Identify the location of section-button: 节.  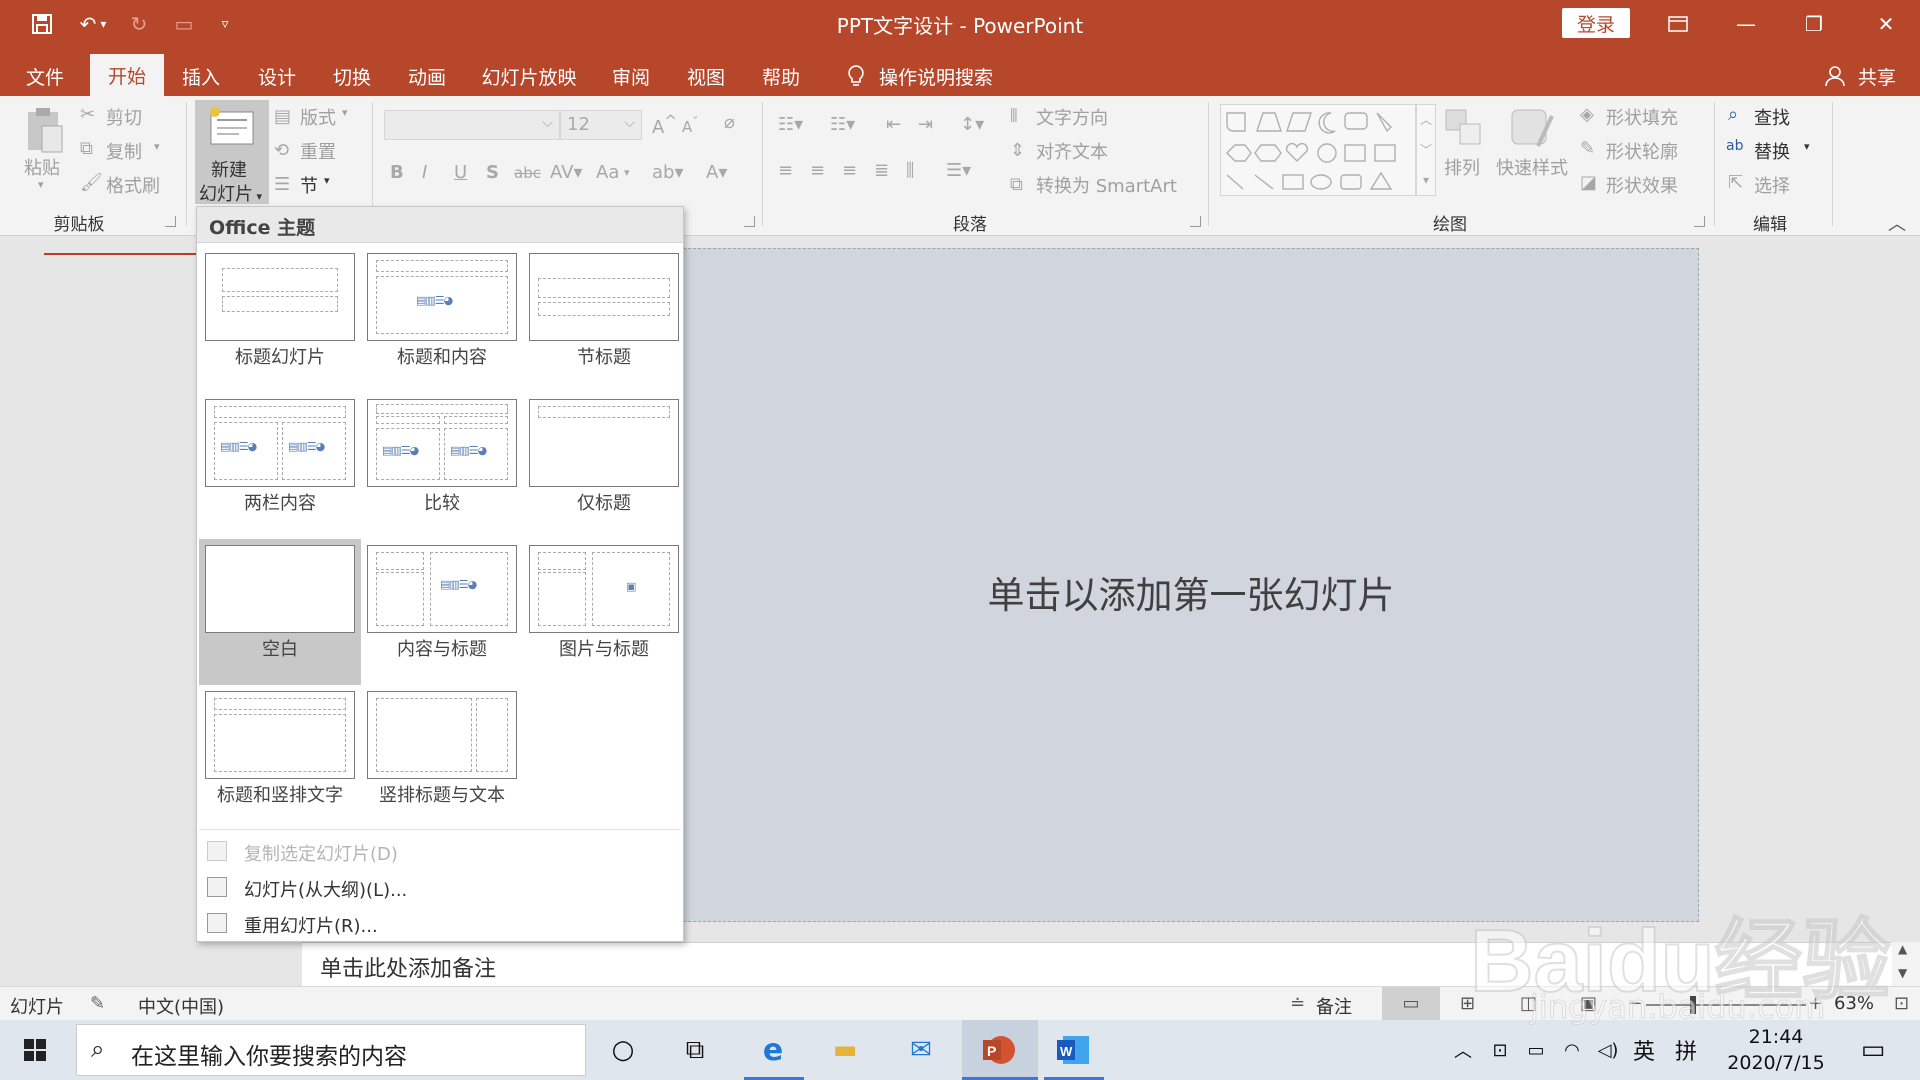
(309, 185).